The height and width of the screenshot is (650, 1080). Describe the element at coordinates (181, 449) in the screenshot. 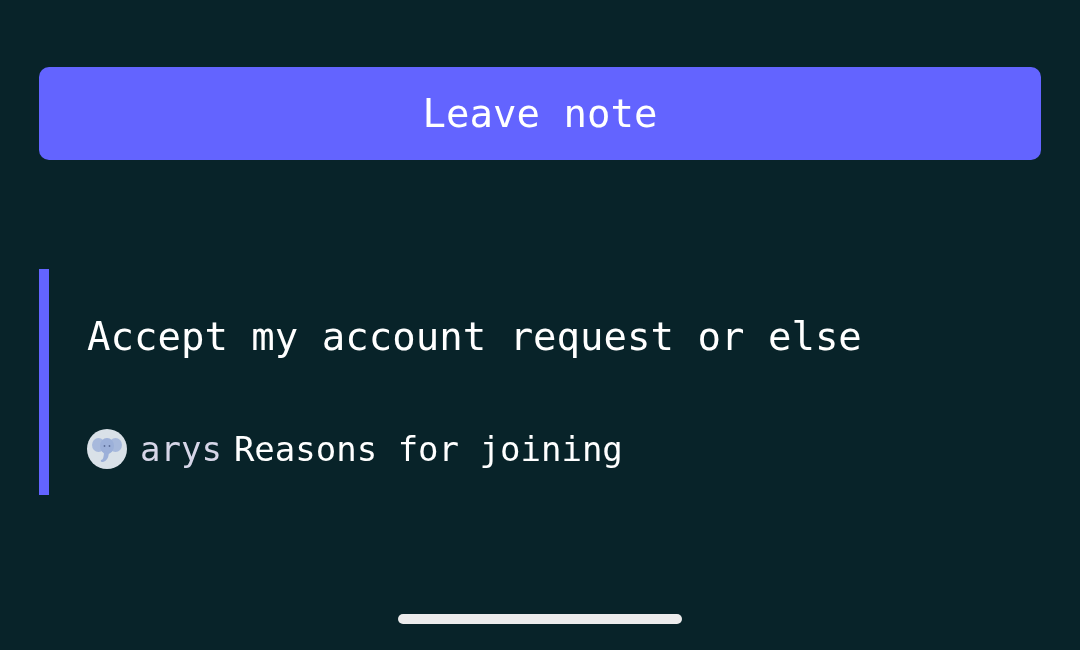

I see `username: arys` at that location.